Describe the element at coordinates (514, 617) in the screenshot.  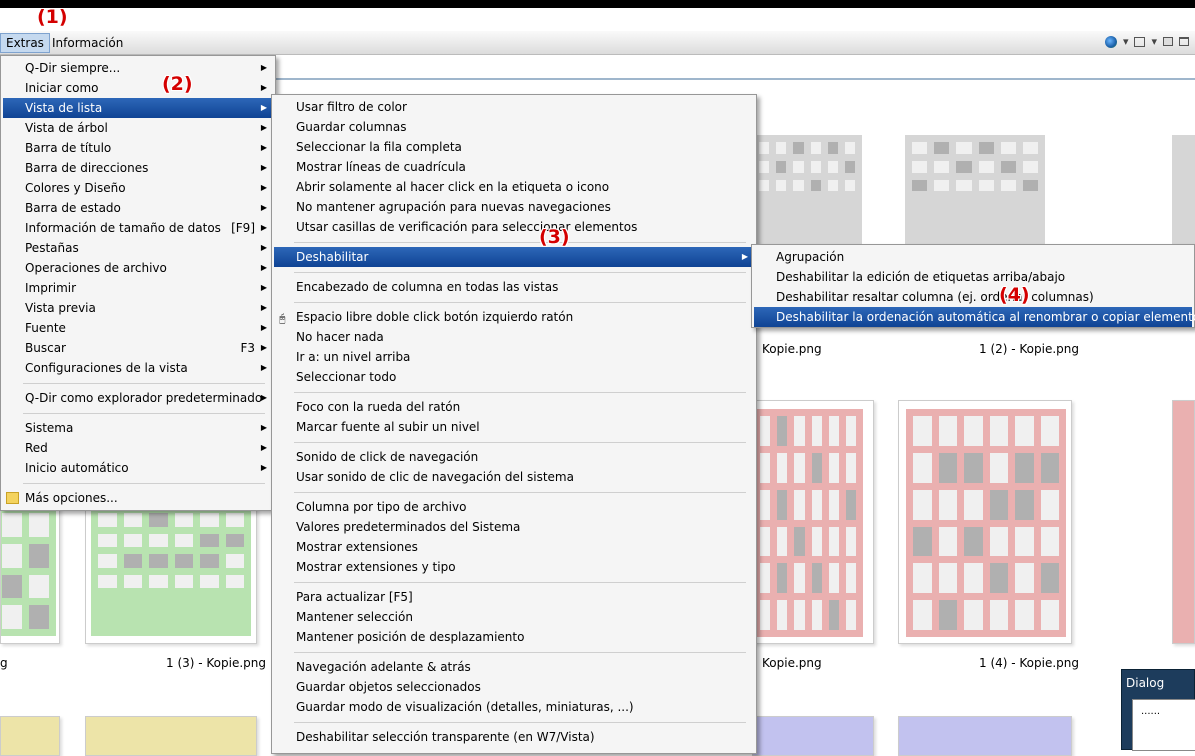
I see `menu-item: Mantener selección` at that location.